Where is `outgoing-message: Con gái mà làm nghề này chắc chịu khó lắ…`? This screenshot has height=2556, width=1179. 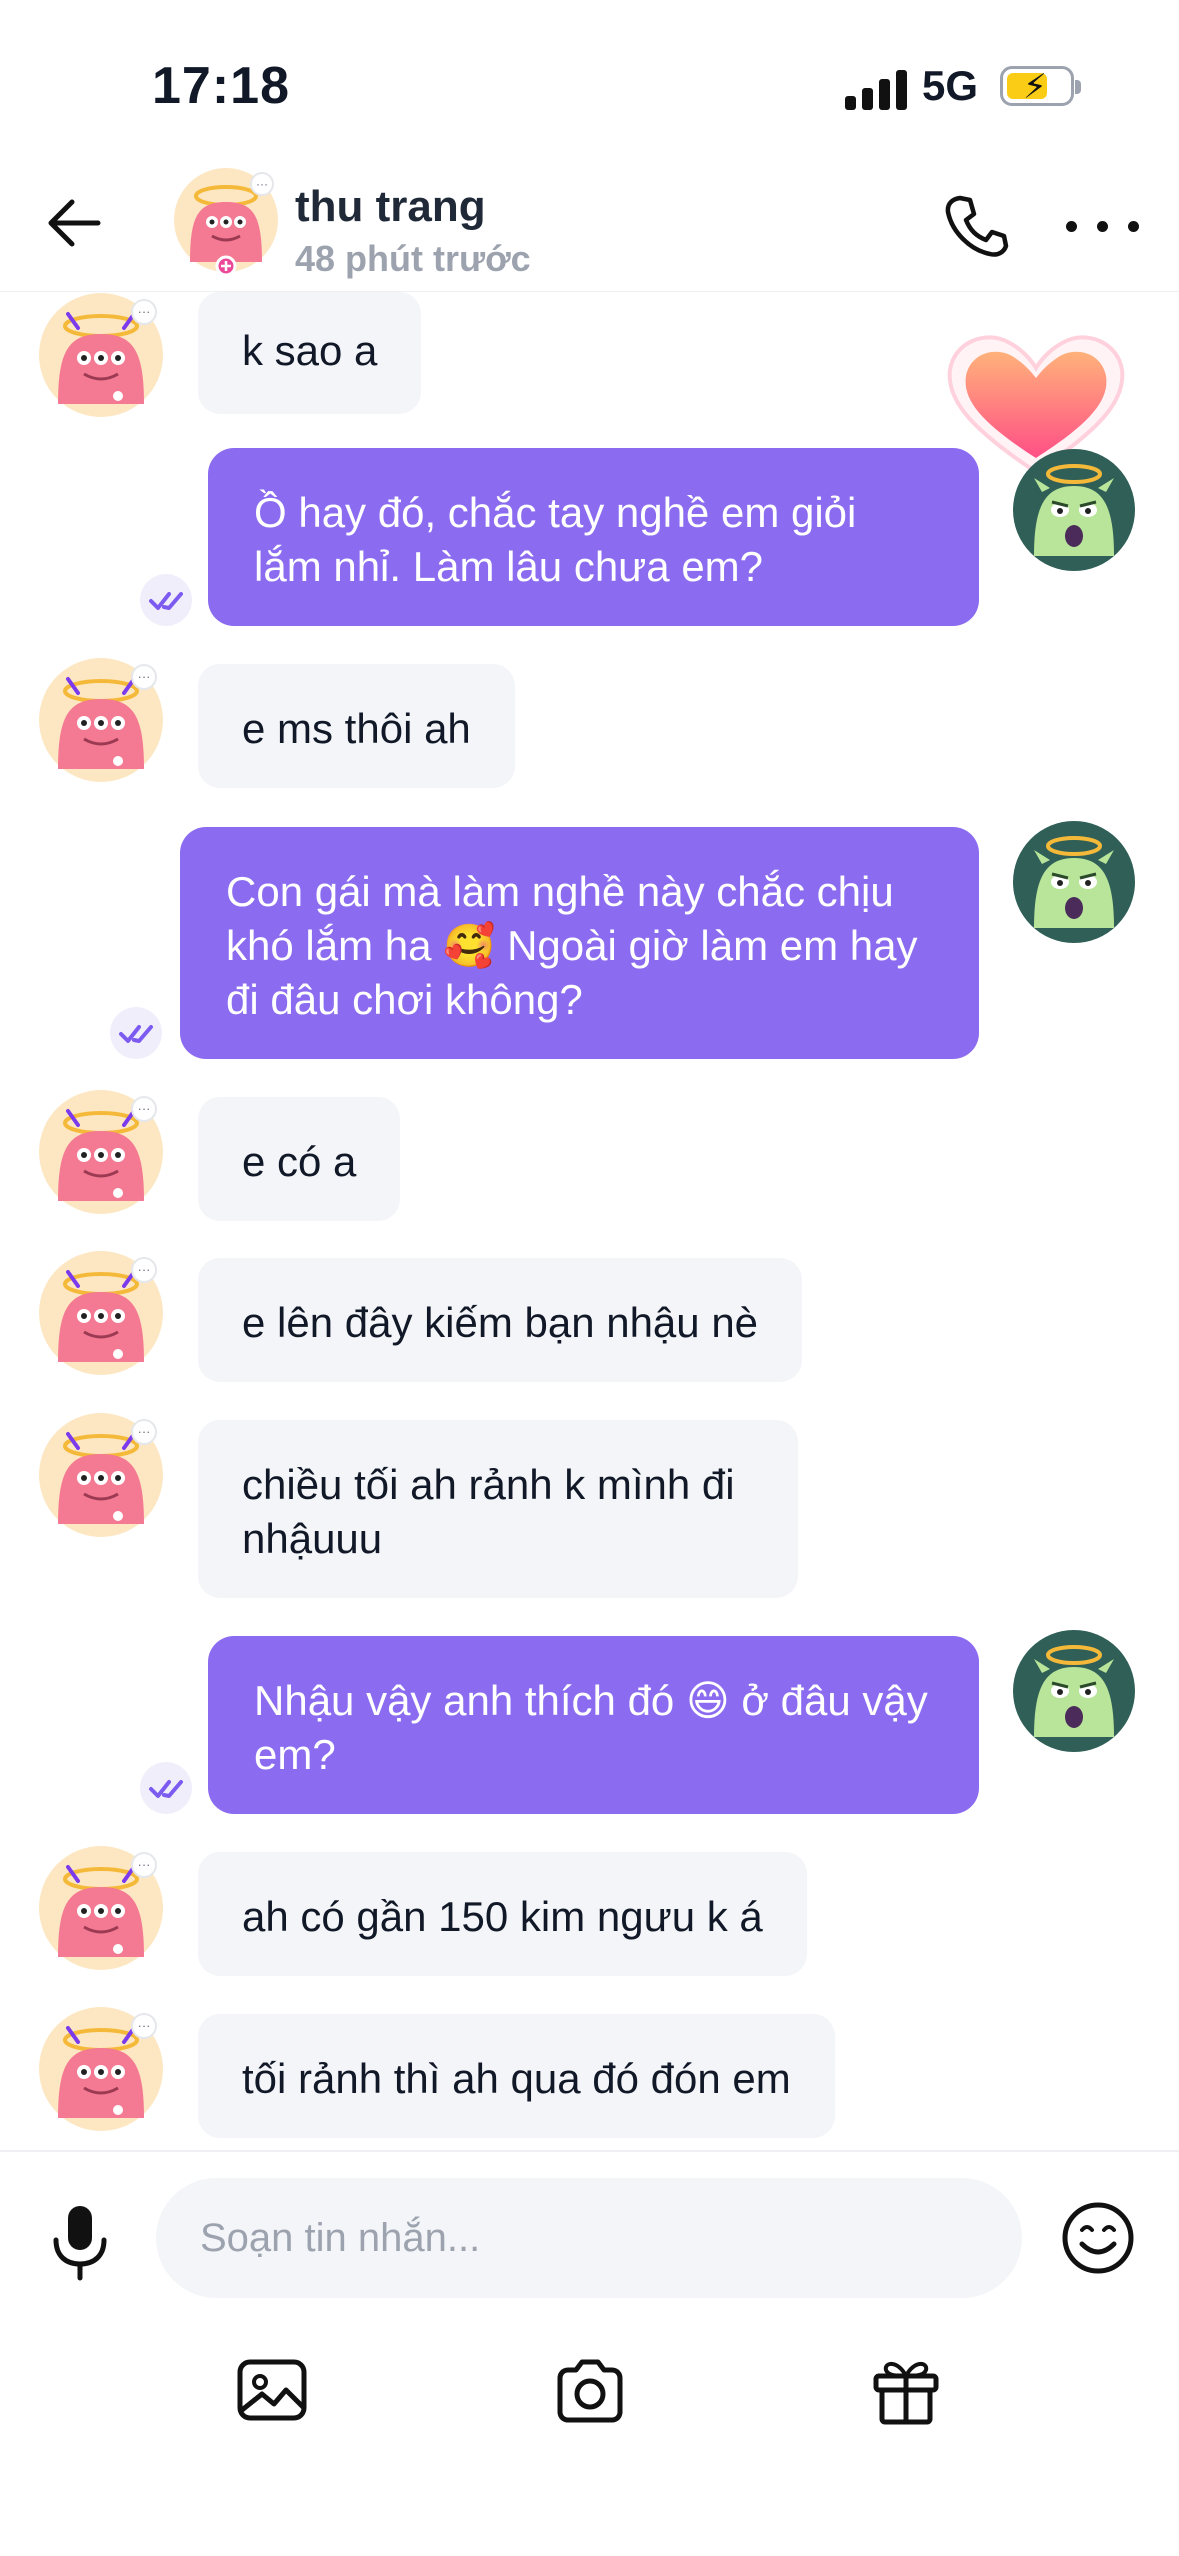
outgoing-message: Con gái mà làm nghề này chắc chịu khó lắ… is located at coordinates (579, 943).